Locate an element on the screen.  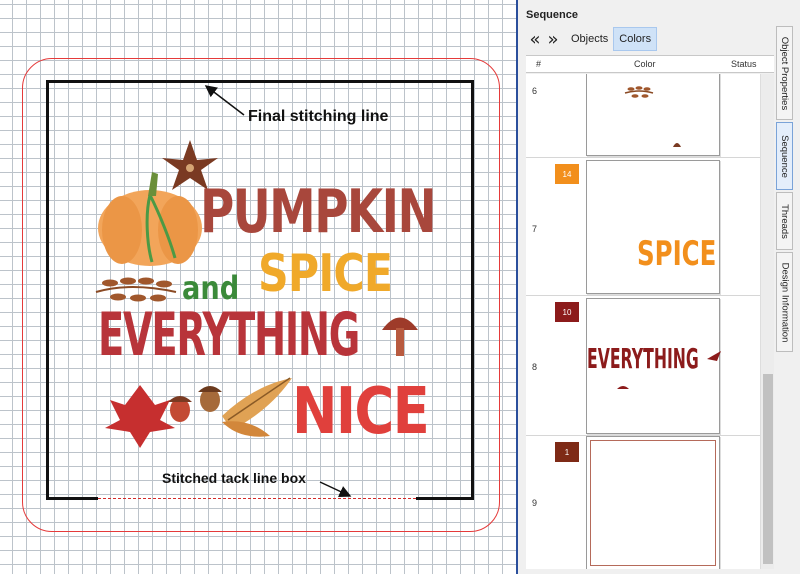
row-thumbnail: EVERYTHING is located at coordinates (653, 366).